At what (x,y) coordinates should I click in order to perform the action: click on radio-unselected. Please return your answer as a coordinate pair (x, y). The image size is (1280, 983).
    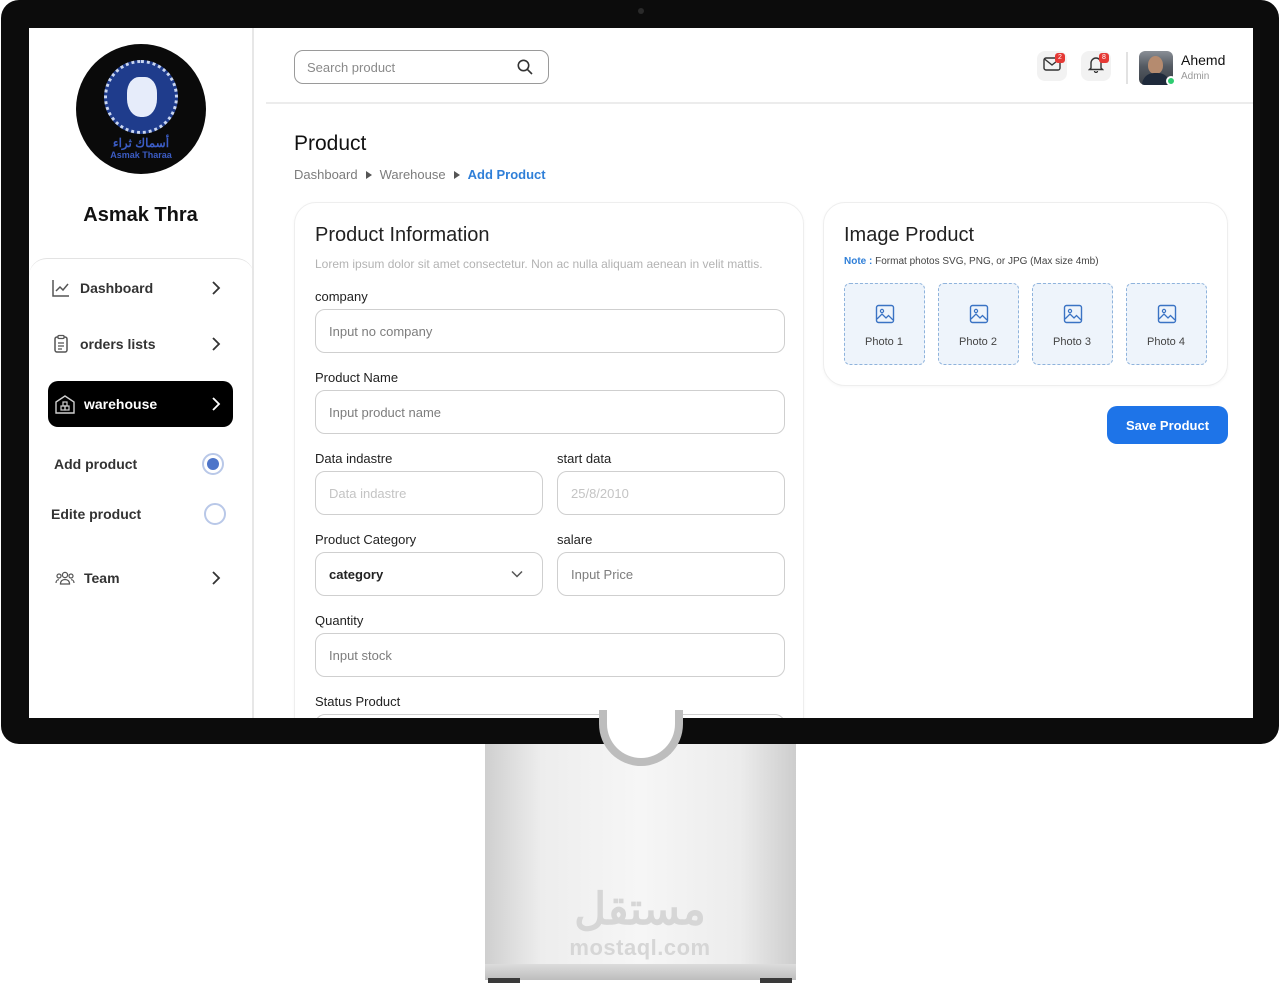
    Looking at the image, I should click on (215, 514).